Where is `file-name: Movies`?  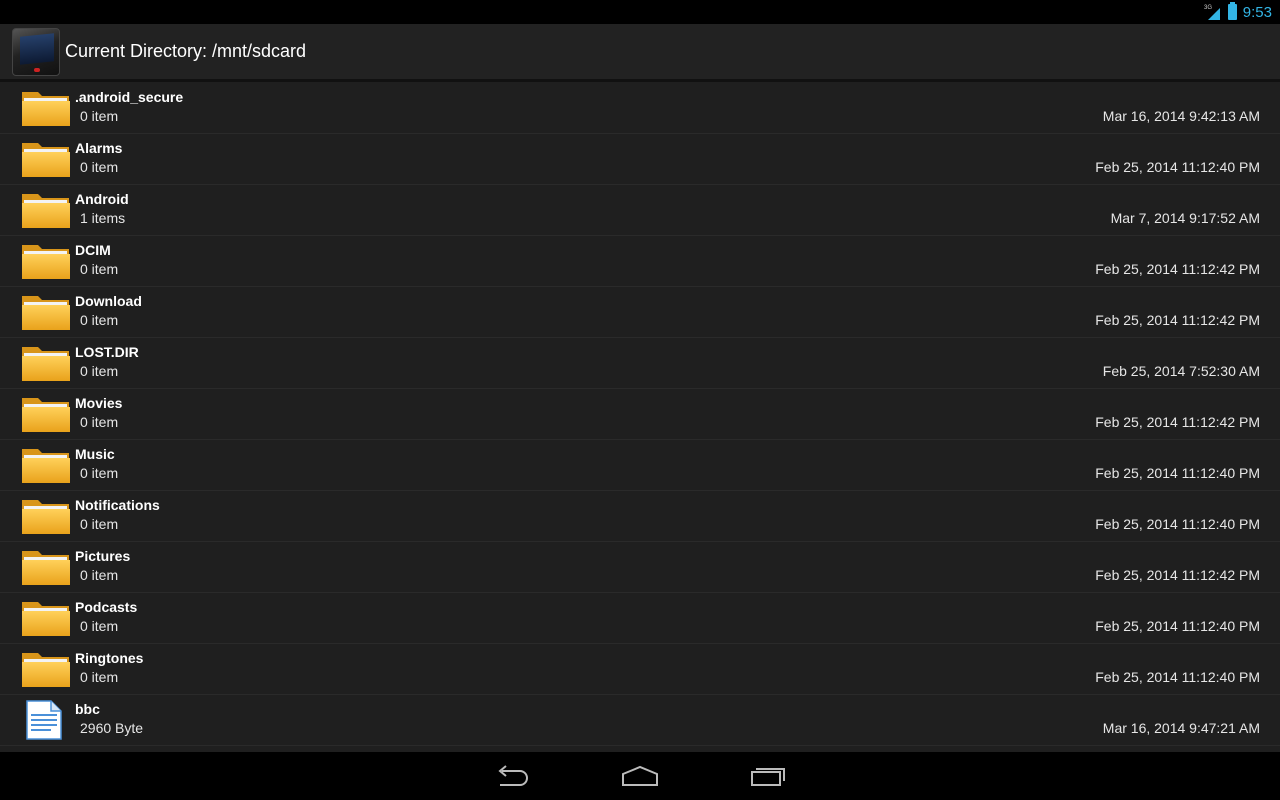 file-name: Movies is located at coordinates (99, 403).